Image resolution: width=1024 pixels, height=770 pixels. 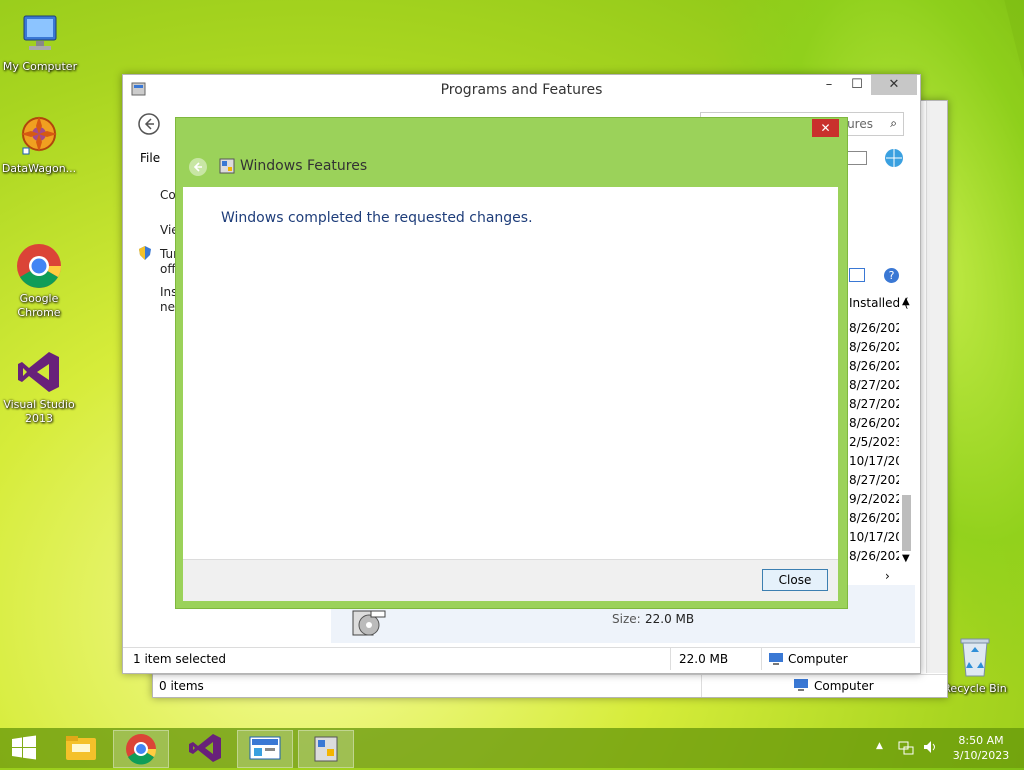 I want to click on clock: 8:50 AM 3/10/2023, so click(x=981, y=748).